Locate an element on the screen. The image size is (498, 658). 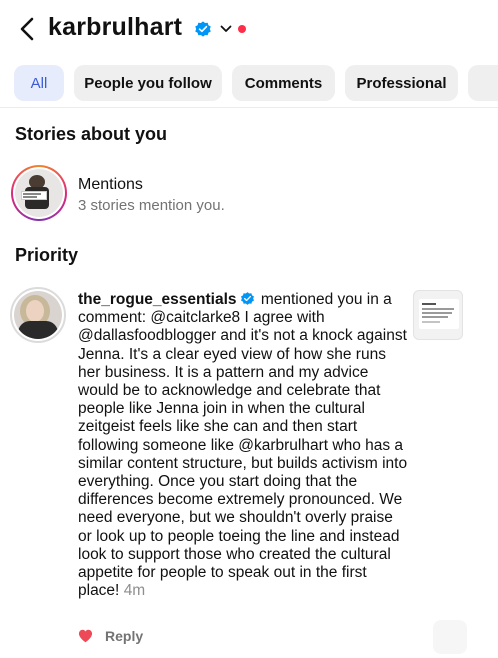
story-thumbnail-image is located at coordinates (39, 193).